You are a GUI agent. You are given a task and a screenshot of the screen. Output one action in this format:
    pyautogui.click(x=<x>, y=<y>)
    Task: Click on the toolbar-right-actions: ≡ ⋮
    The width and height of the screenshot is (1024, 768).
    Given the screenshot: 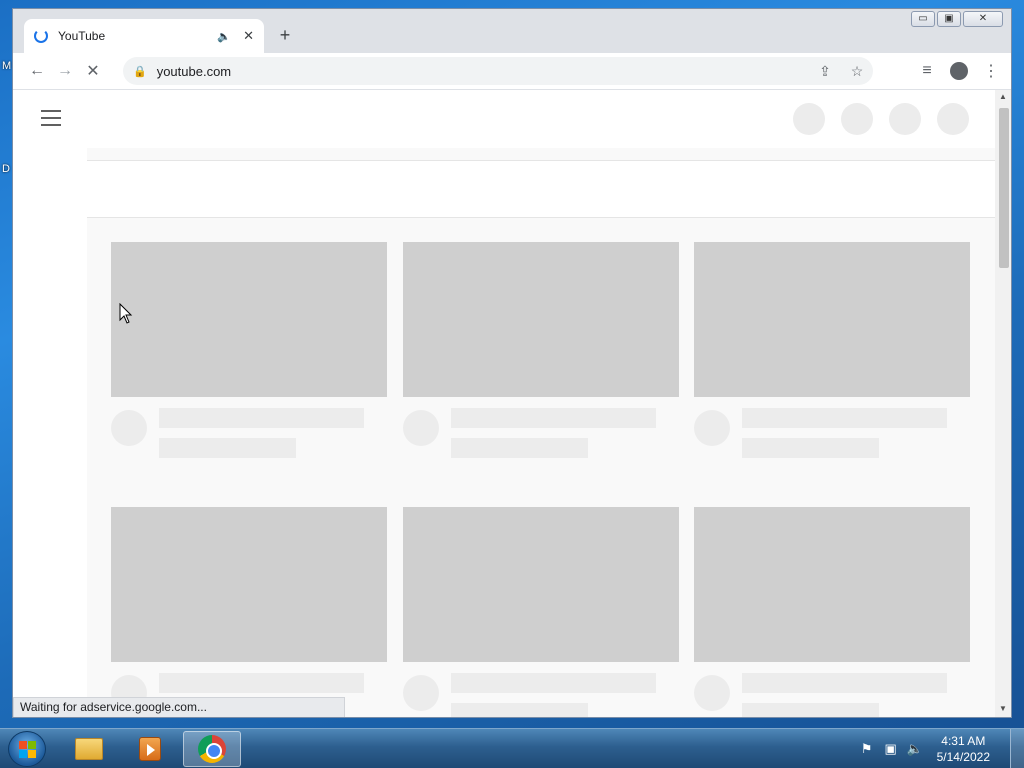 What is the action you would take?
    pyautogui.click(x=959, y=71)
    